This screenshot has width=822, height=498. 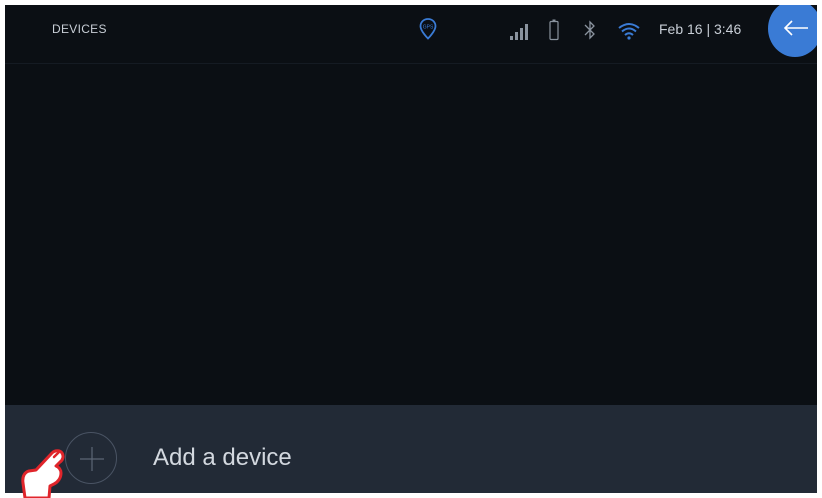 What do you see at coordinates (43, 473) in the screenshot?
I see `pointer-hand-icon` at bounding box center [43, 473].